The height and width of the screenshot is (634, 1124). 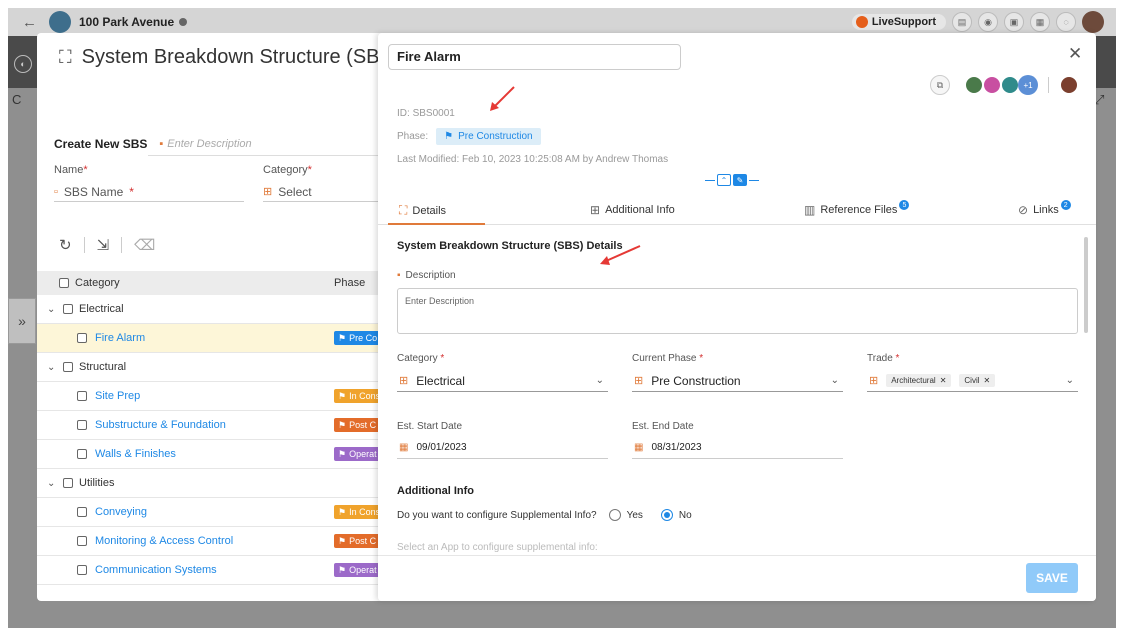 What do you see at coordinates (724, 180) in the screenshot?
I see `collapse-header-button: ⌃` at bounding box center [724, 180].